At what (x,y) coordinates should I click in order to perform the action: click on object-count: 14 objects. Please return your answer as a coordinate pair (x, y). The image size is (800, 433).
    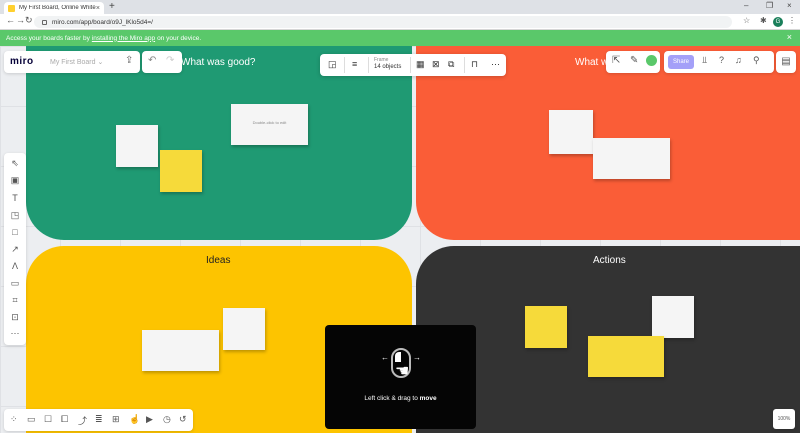
    Looking at the image, I should click on (388, 67).